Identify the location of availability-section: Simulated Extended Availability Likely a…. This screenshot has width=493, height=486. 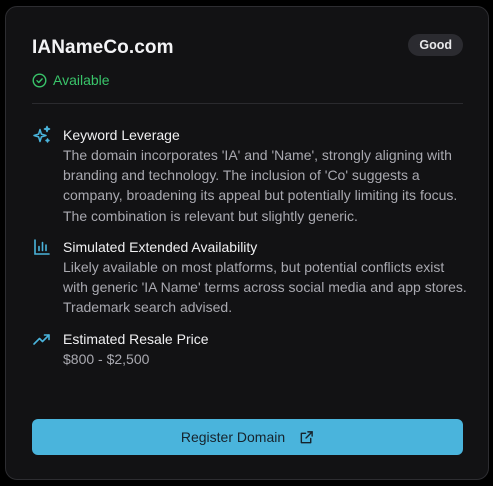
(250, 277).